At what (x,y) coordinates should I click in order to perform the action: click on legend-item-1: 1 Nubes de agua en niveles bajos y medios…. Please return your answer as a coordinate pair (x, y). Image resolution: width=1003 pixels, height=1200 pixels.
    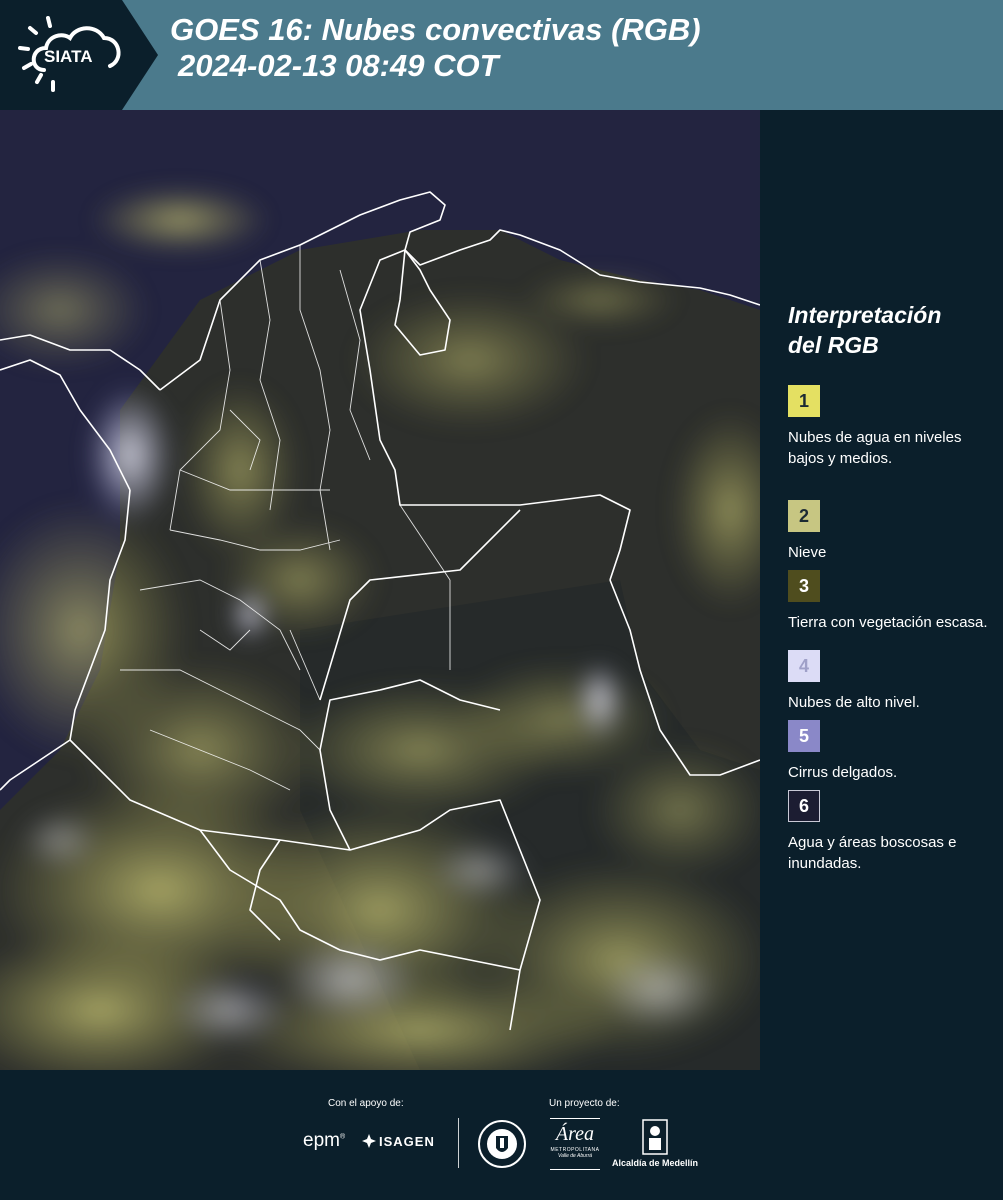
    Looking at the image, I should click on (893, 427).